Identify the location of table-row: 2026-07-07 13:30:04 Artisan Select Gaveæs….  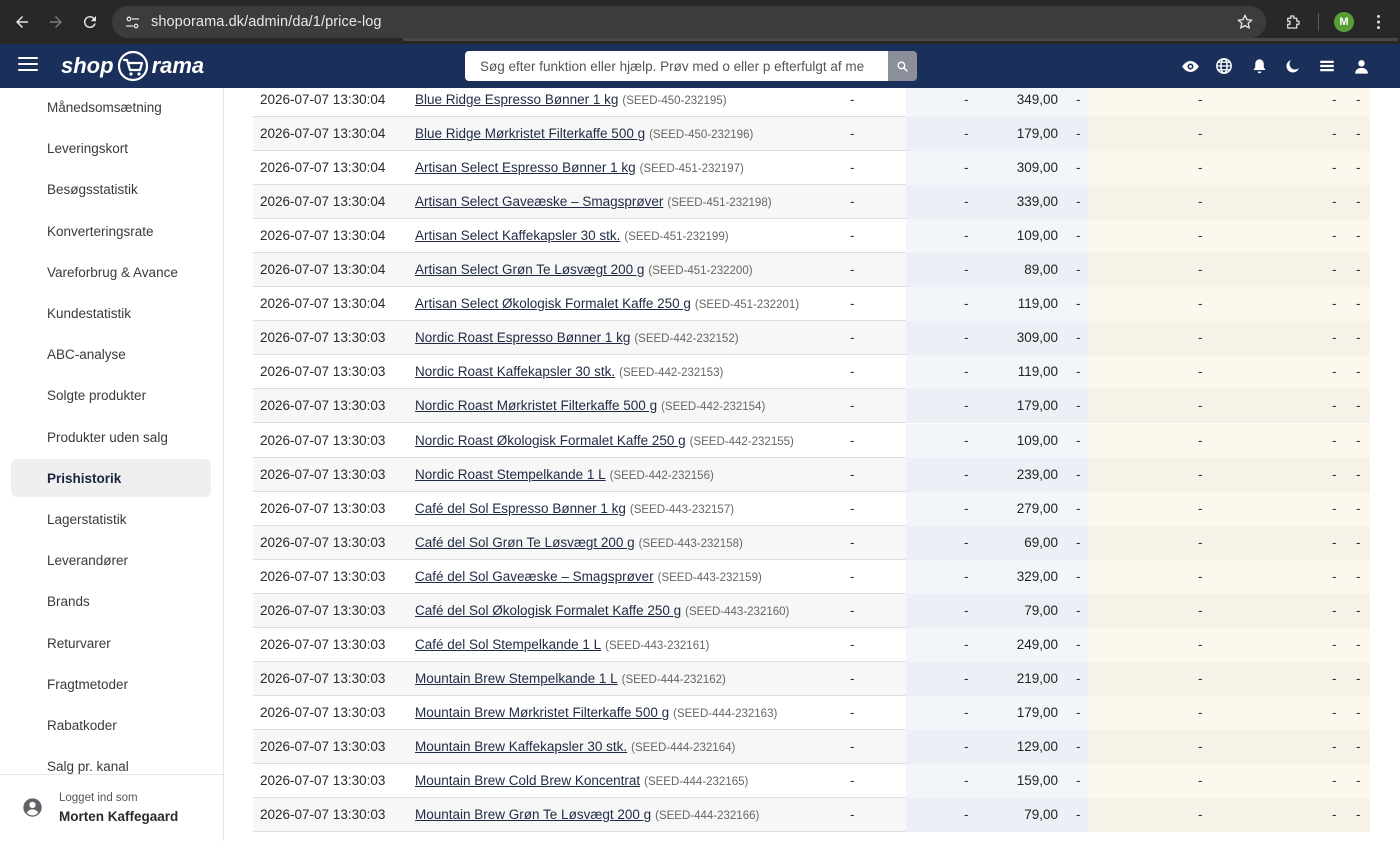
(811, 202).